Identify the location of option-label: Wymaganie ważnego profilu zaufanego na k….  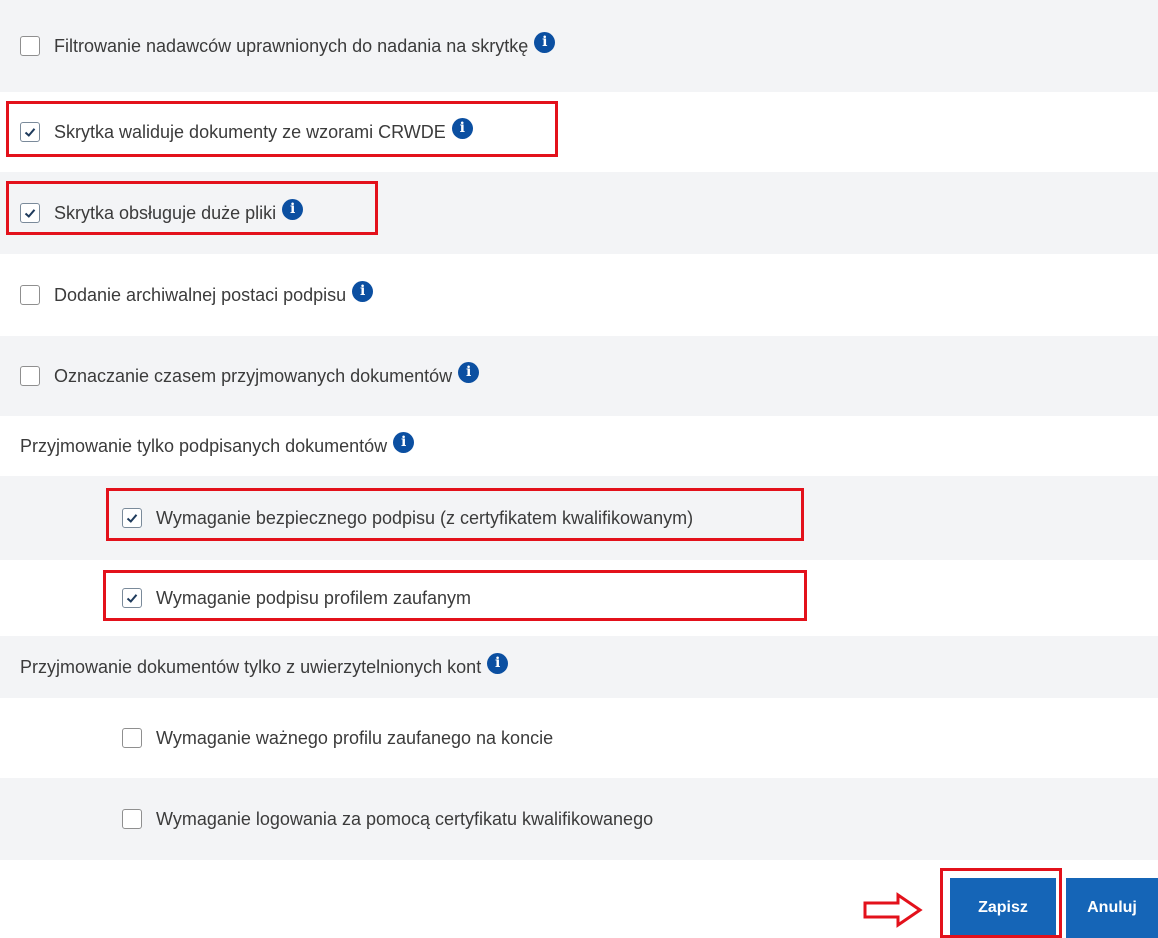
(355, 737).